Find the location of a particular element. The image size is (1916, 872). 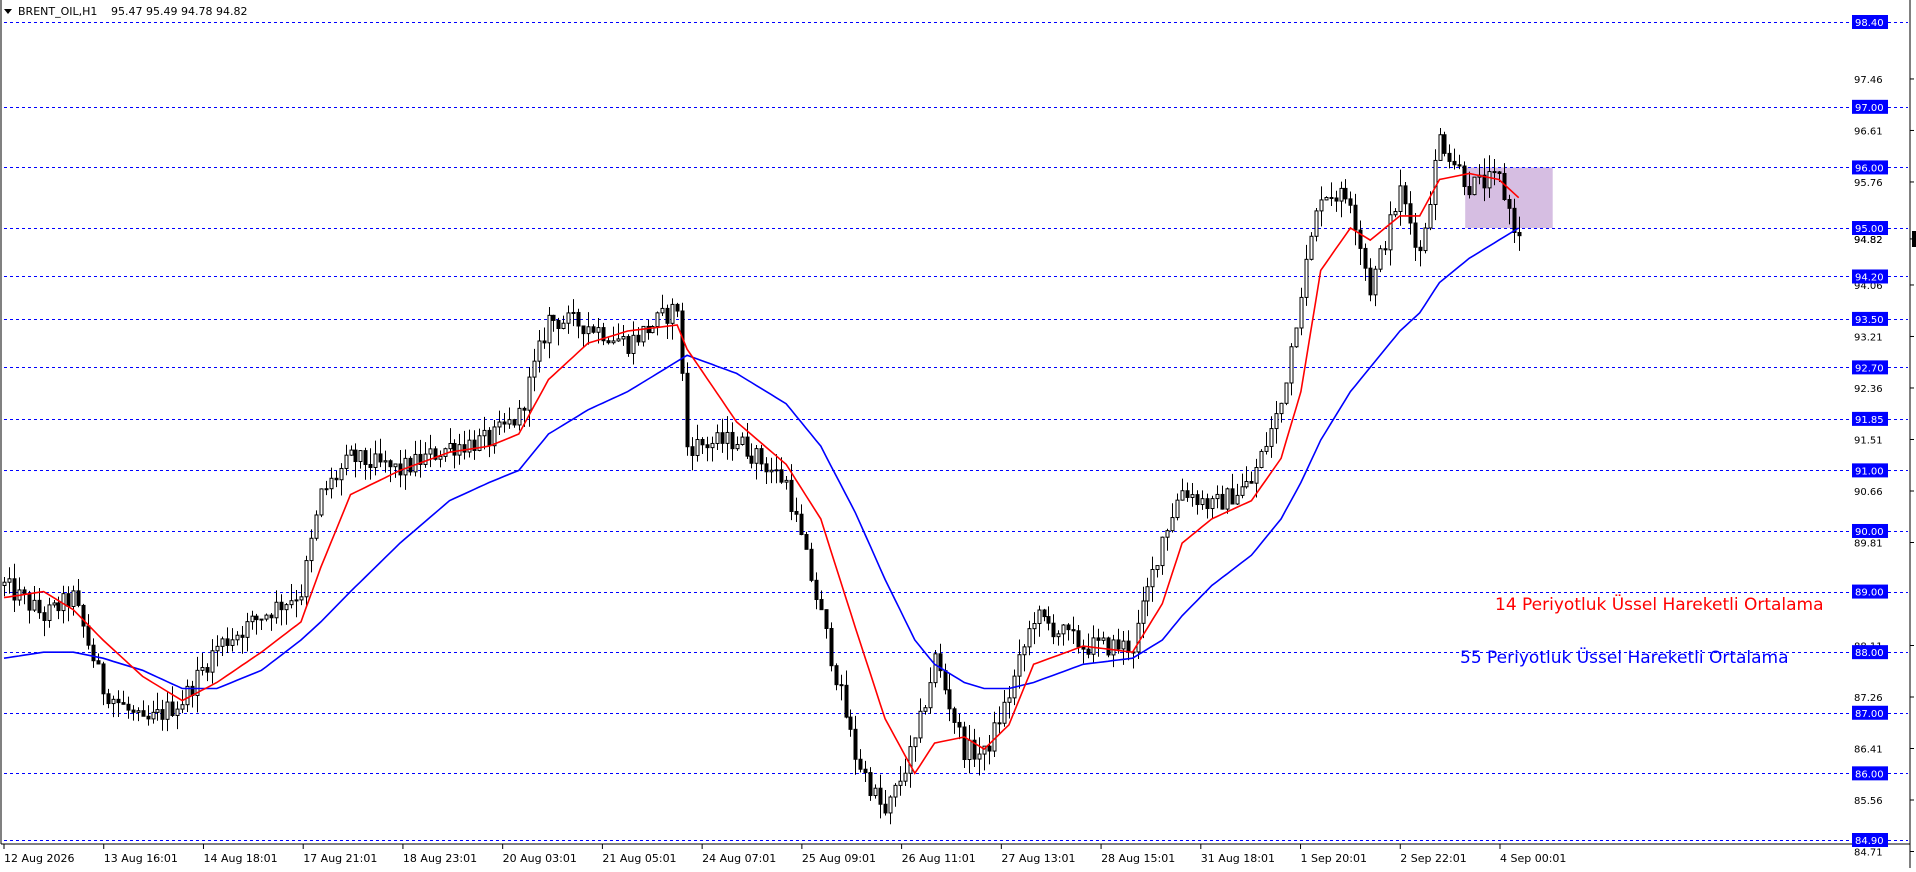

level-label: 84.90 is located at coordinates (1869, 841).